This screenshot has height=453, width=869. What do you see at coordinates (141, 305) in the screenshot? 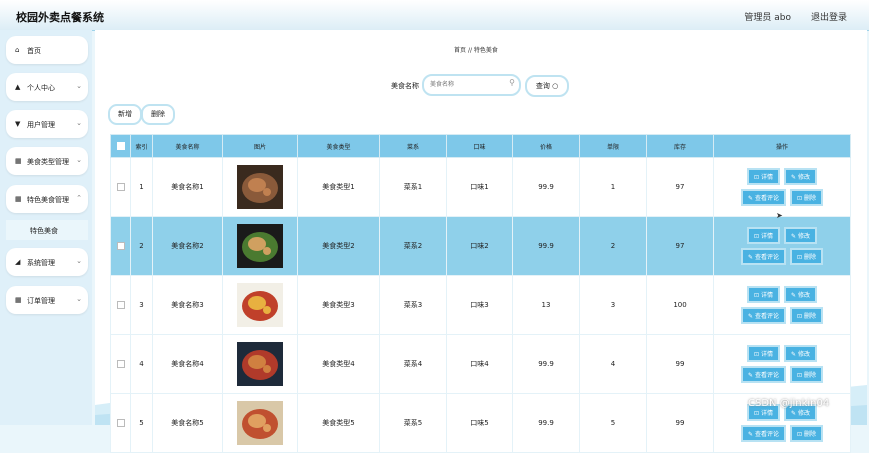
I see `cell-index: 3` at bounding box center [141, 305].